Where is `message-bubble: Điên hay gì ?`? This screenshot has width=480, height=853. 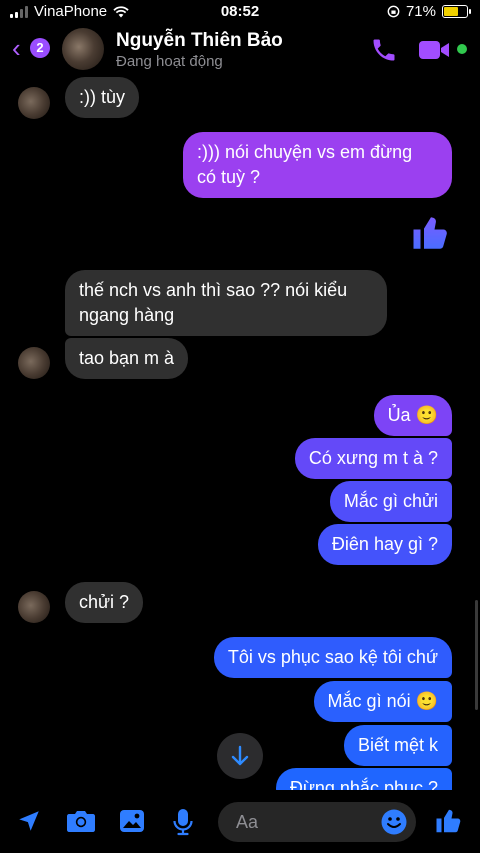
message-bubble: Điên hay gì ? is located at coordinates (384, 544).